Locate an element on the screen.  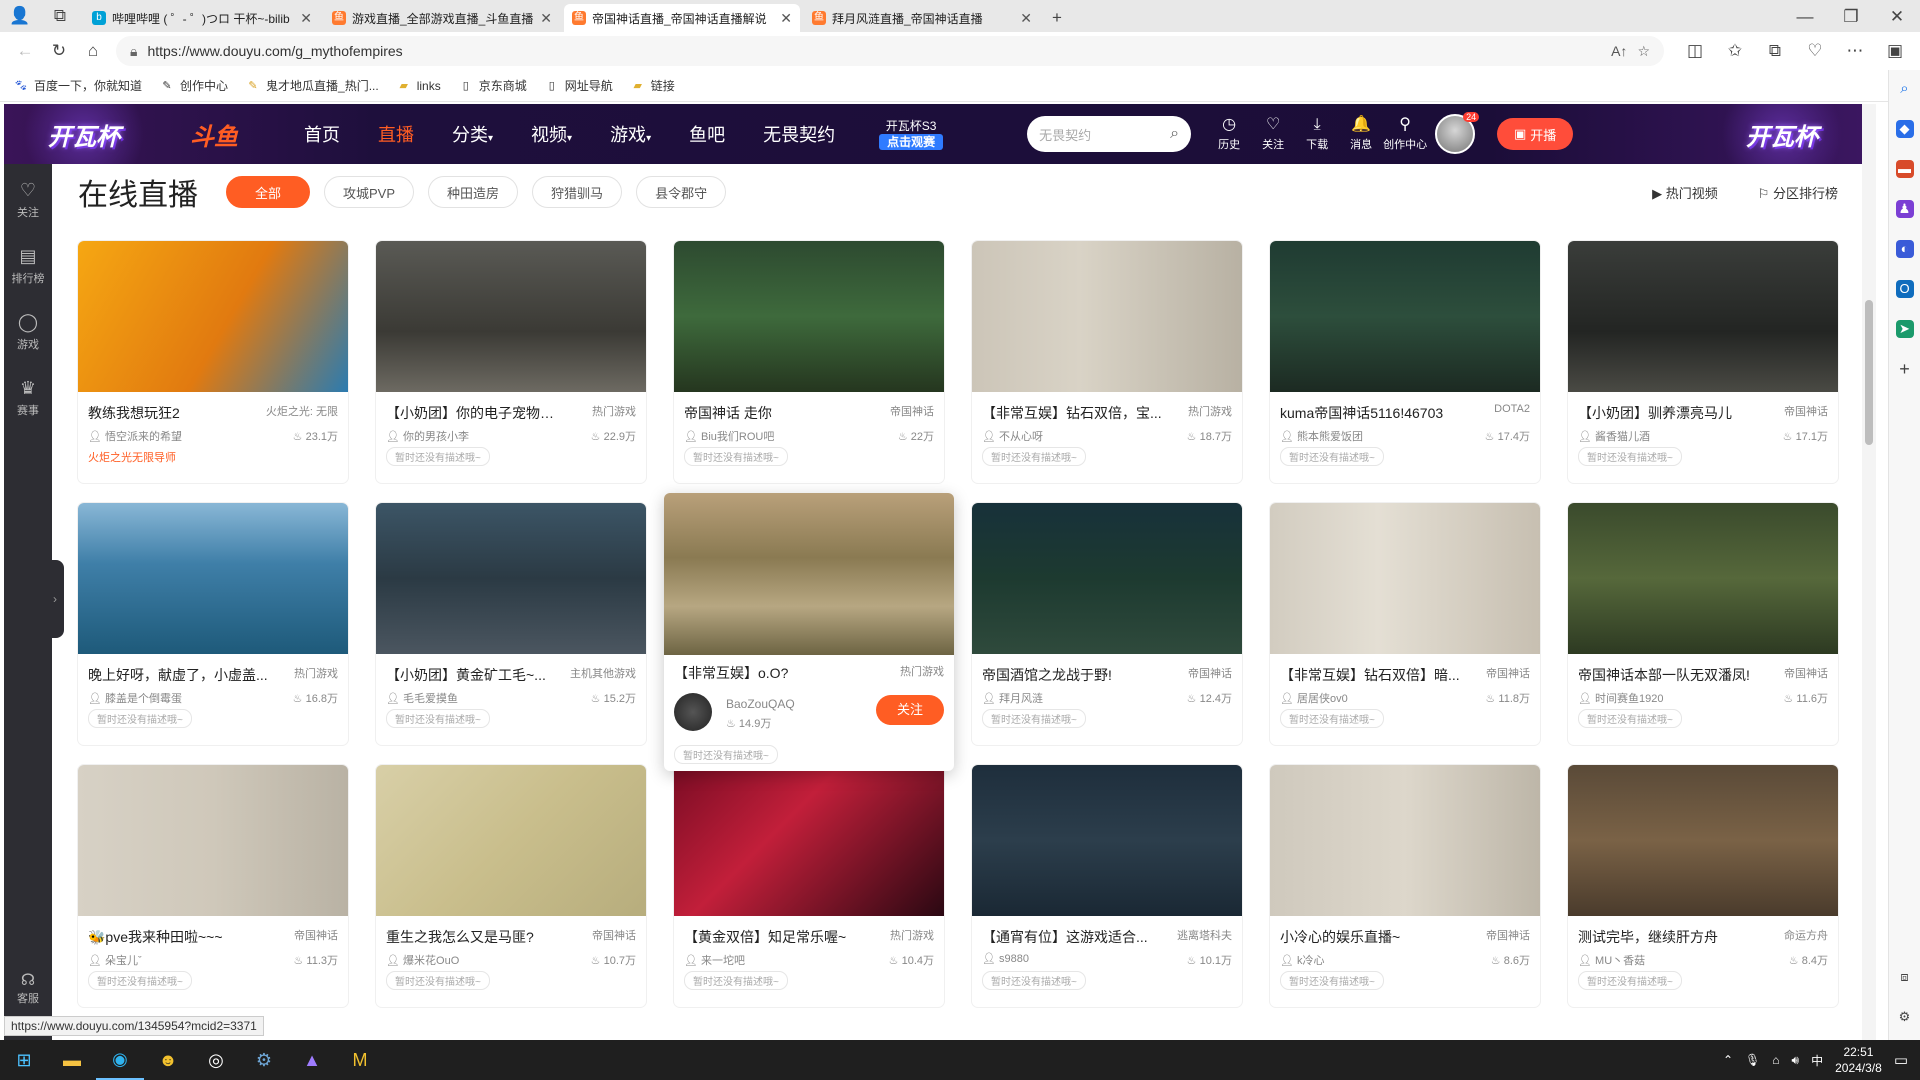
read-aloud-icon: A↑ is located at coordinates (1619, 51).